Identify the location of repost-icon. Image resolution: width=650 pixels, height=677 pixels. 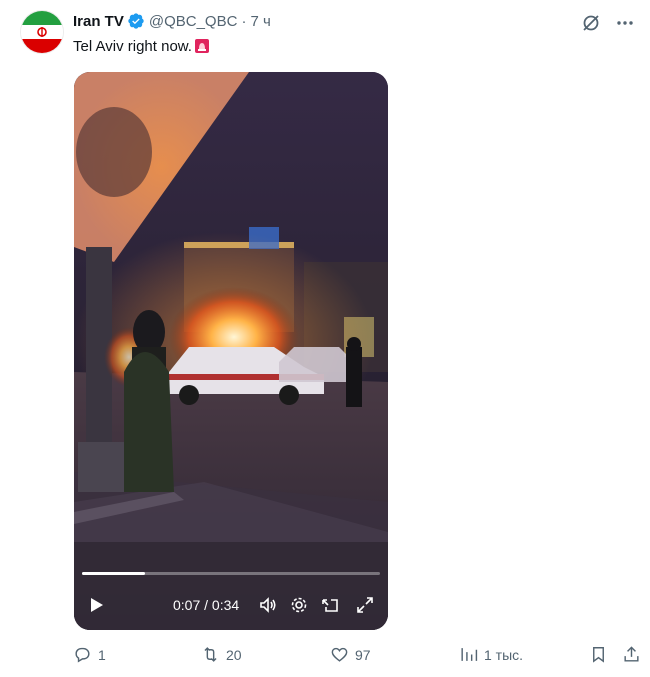
(210, 654).